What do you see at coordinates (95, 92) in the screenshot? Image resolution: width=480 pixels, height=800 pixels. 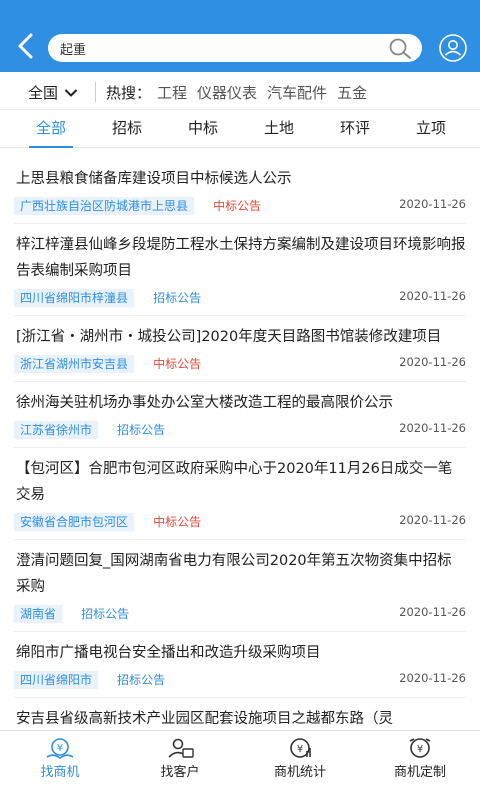 I see `divider` at bounding box center [95, 92].